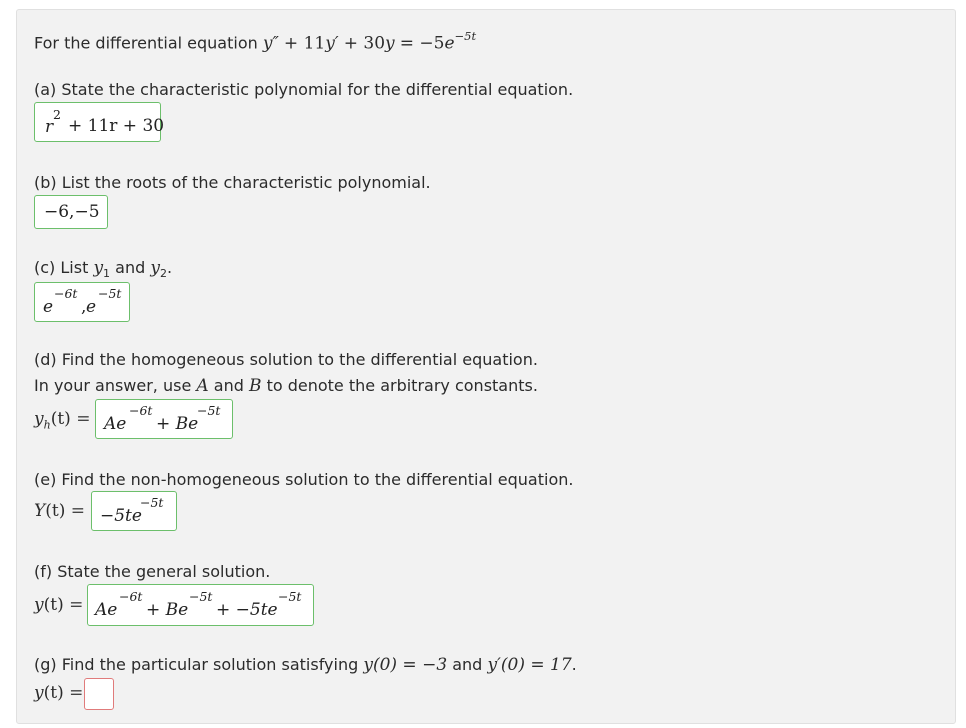 The image size is (966, 728). I want to click on part-e-answer-box: −5te −5t, so click(134, 511).